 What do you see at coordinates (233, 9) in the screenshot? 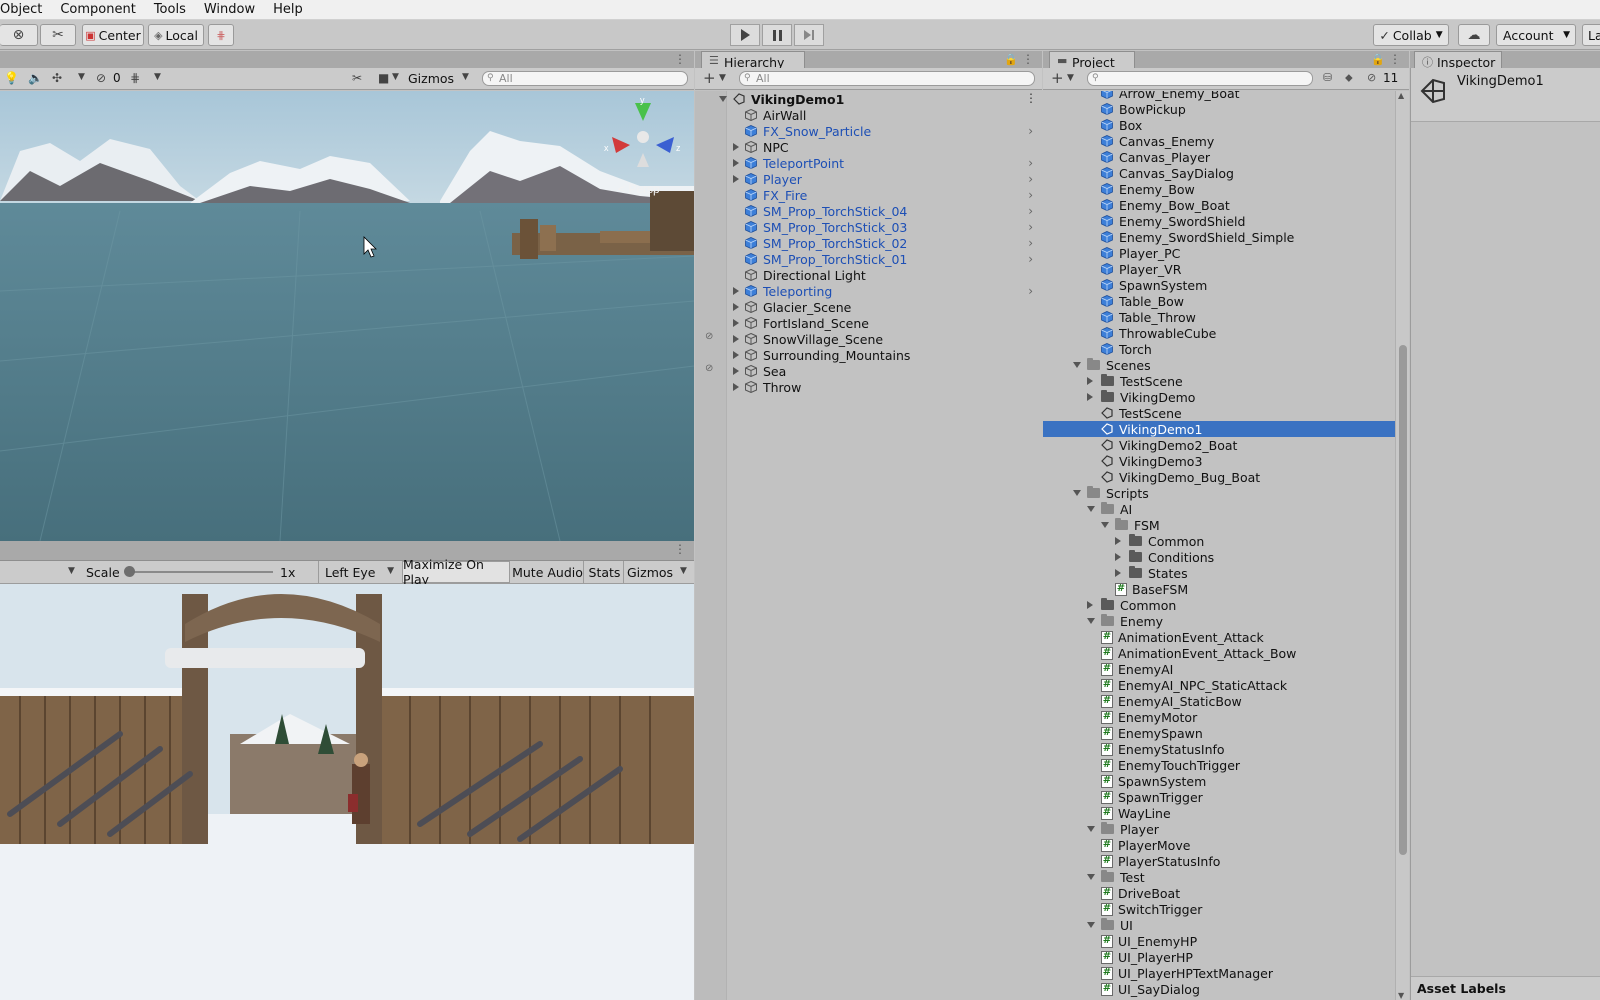
I see `menu-window: Window` at bounding box center [233, 9].